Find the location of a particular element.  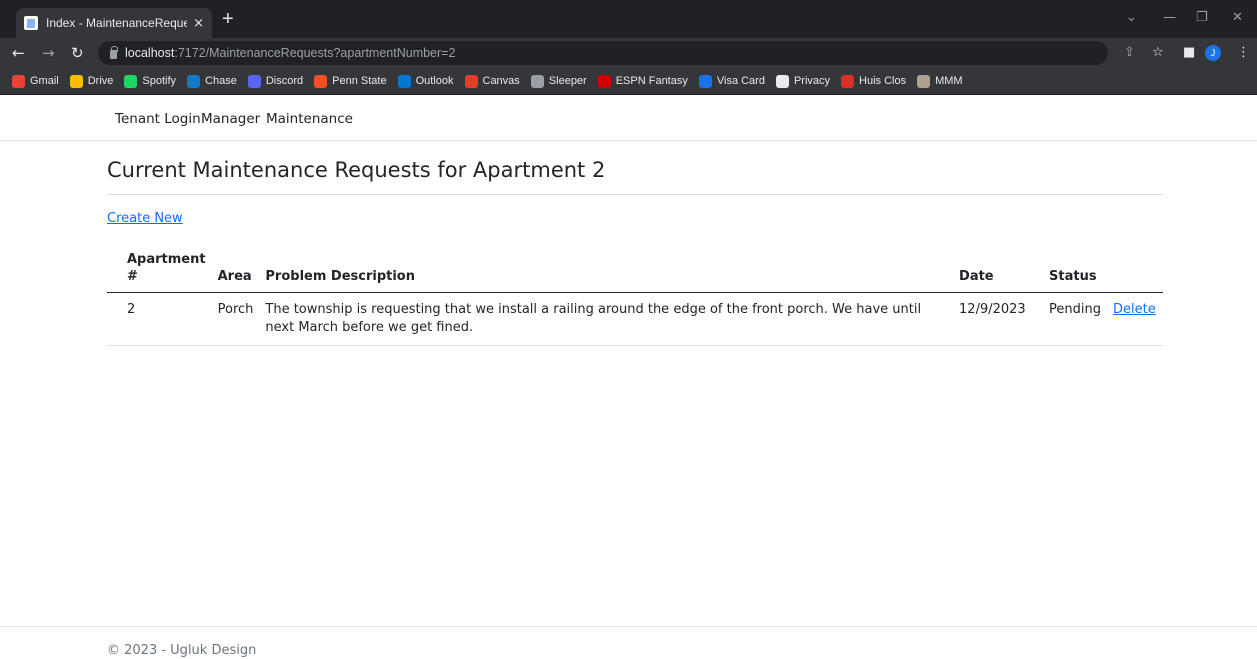

visa-icon is located at coordinates (705, 81).